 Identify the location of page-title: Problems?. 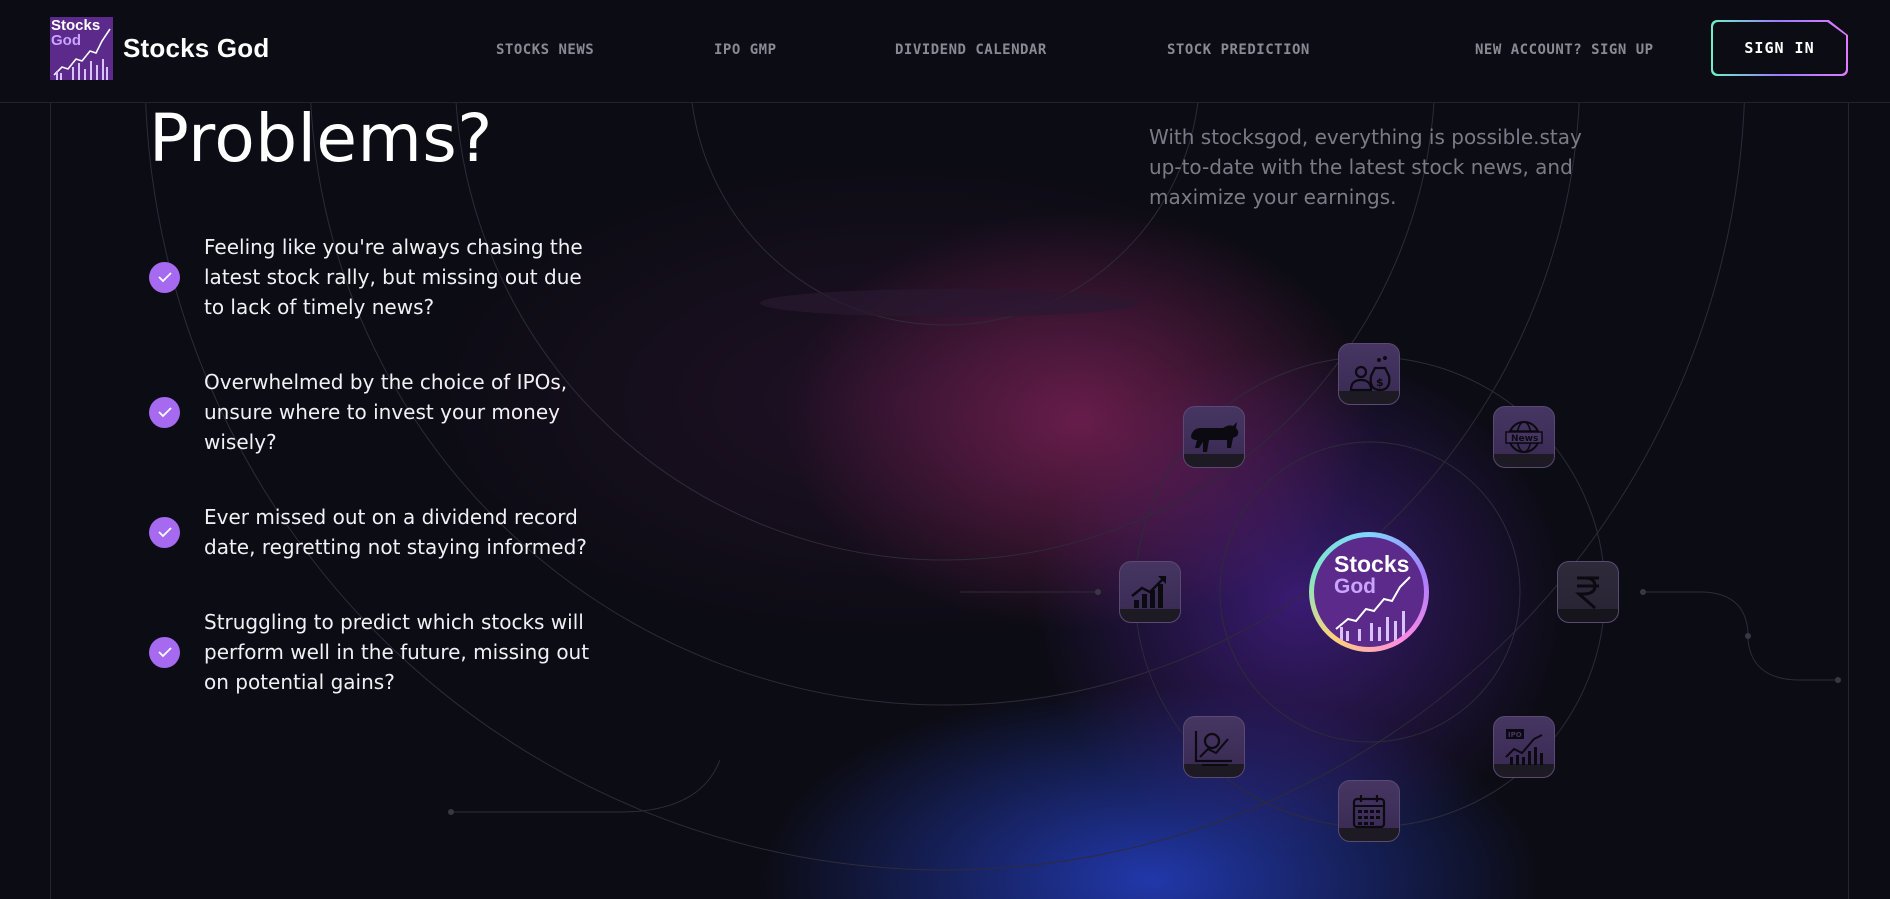
(321, 138).